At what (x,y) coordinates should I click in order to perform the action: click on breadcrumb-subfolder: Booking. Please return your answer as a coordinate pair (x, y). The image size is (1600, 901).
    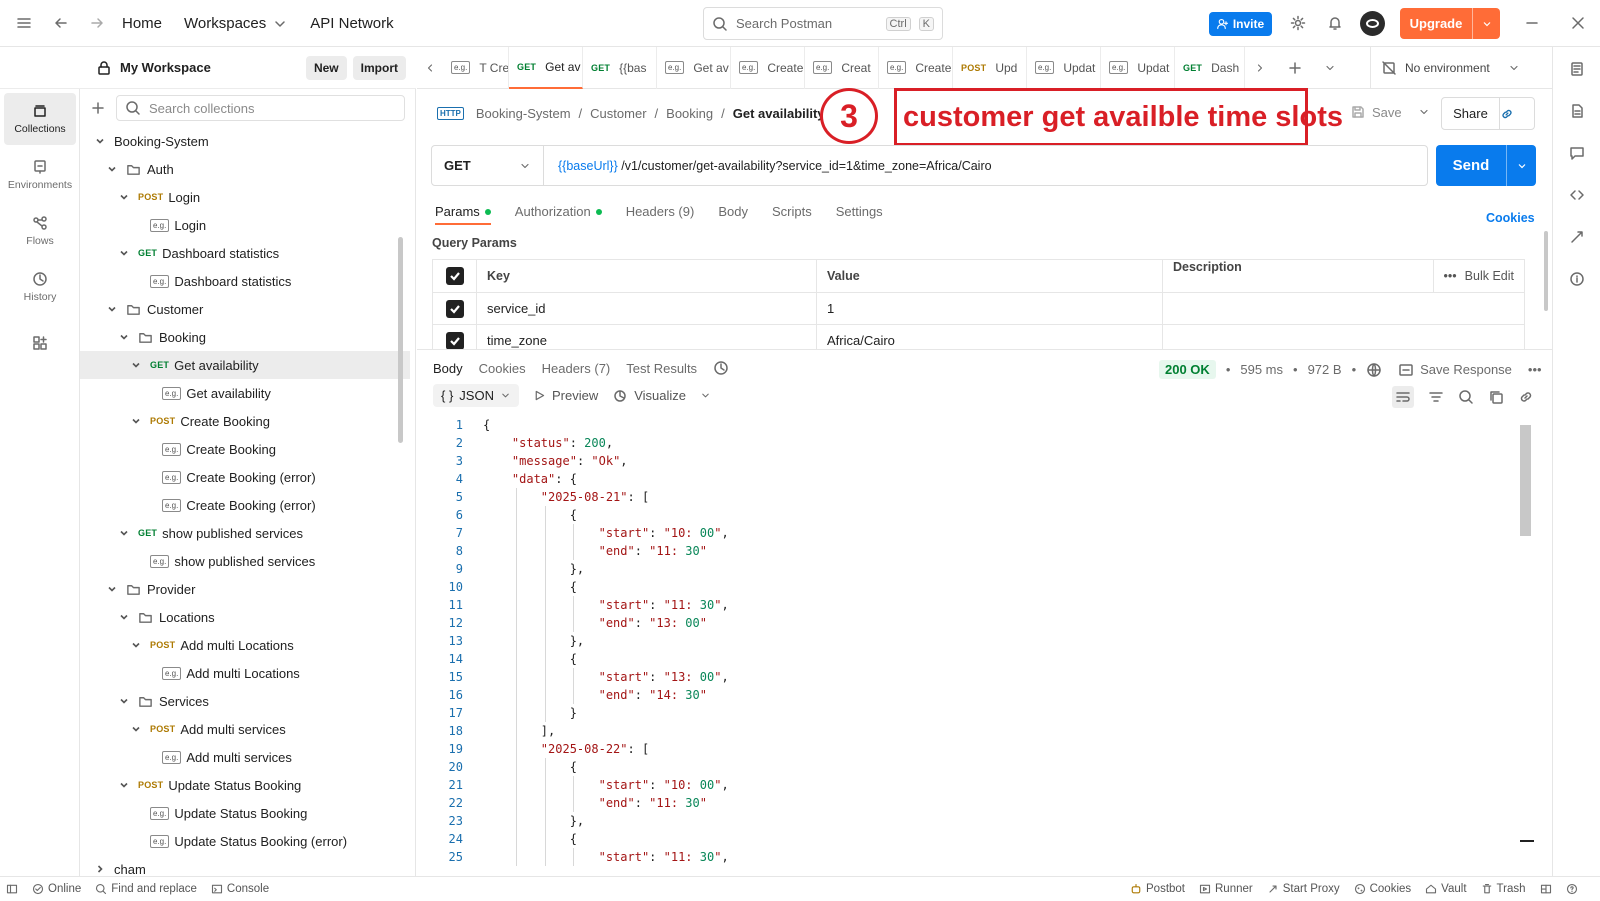
    Looking at the image, I should click on (689, 113).